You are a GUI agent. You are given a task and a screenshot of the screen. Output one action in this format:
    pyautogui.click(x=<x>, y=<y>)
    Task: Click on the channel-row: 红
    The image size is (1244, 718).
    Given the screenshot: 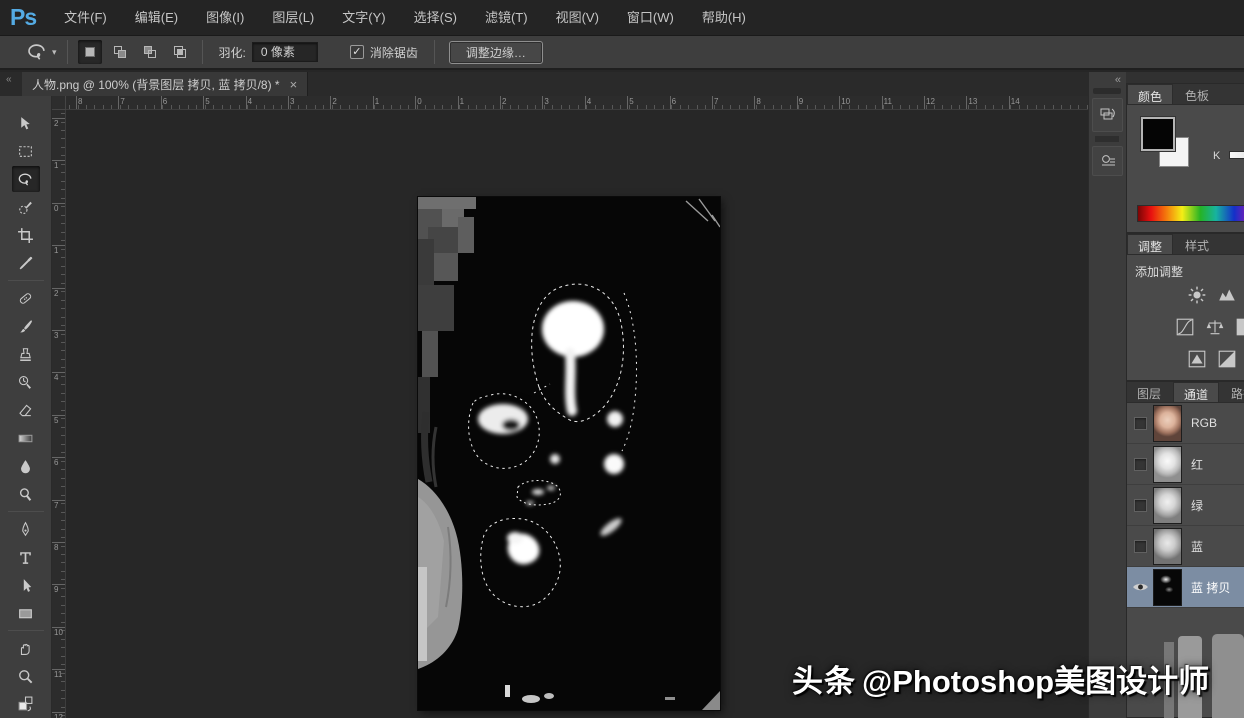 What is the action you would take?
    pyautogui.click(x=1185, y=464)
    